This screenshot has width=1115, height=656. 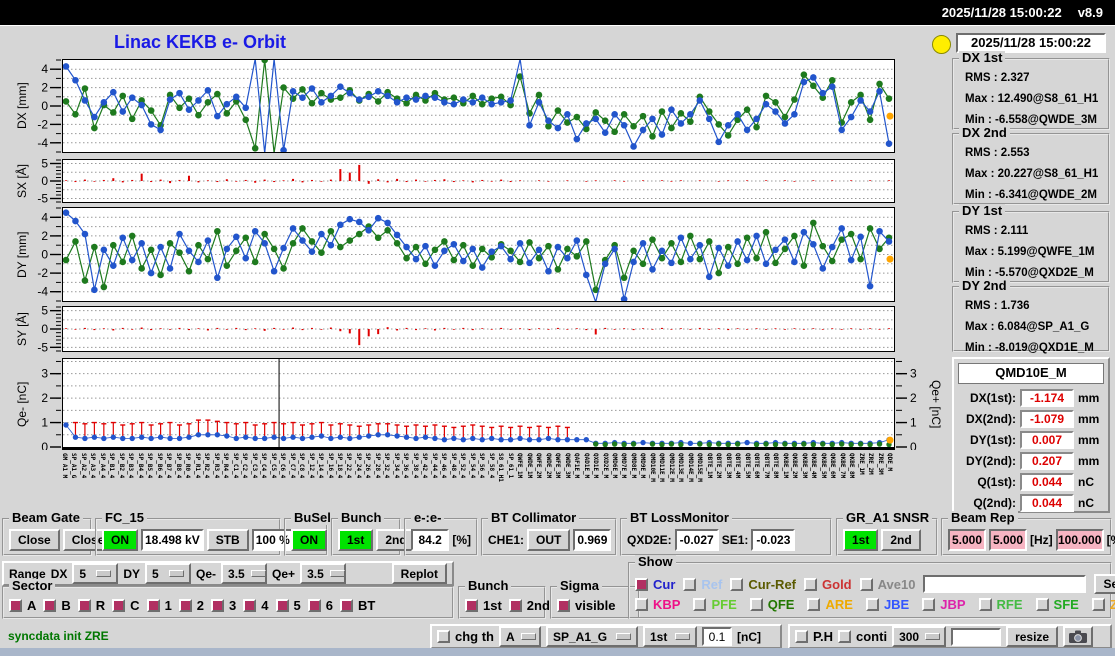 I want to click on show-kbp-checkbox-box, so click(x=641, y=604).